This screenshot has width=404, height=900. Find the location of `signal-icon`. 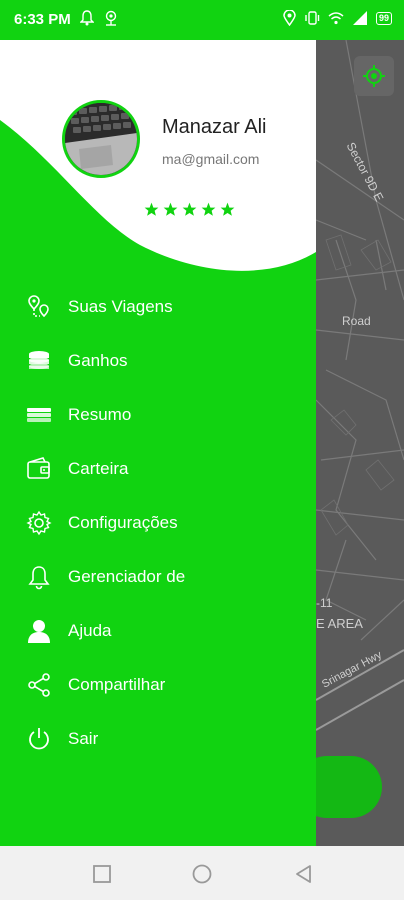

signal-icon is located at coordinates (359, 18).